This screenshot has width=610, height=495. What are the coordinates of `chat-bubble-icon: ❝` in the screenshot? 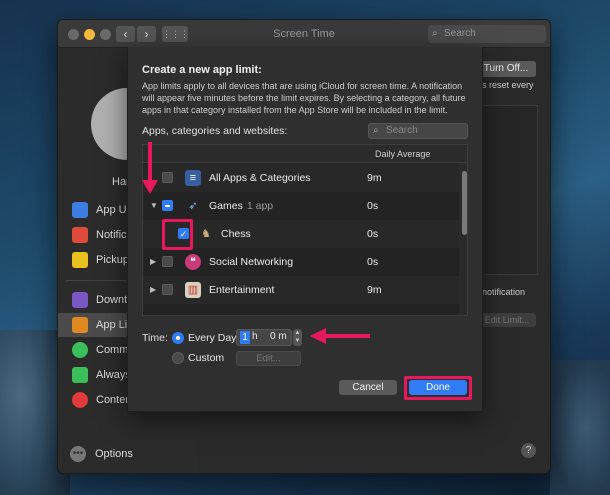 It's located at (193, 262).